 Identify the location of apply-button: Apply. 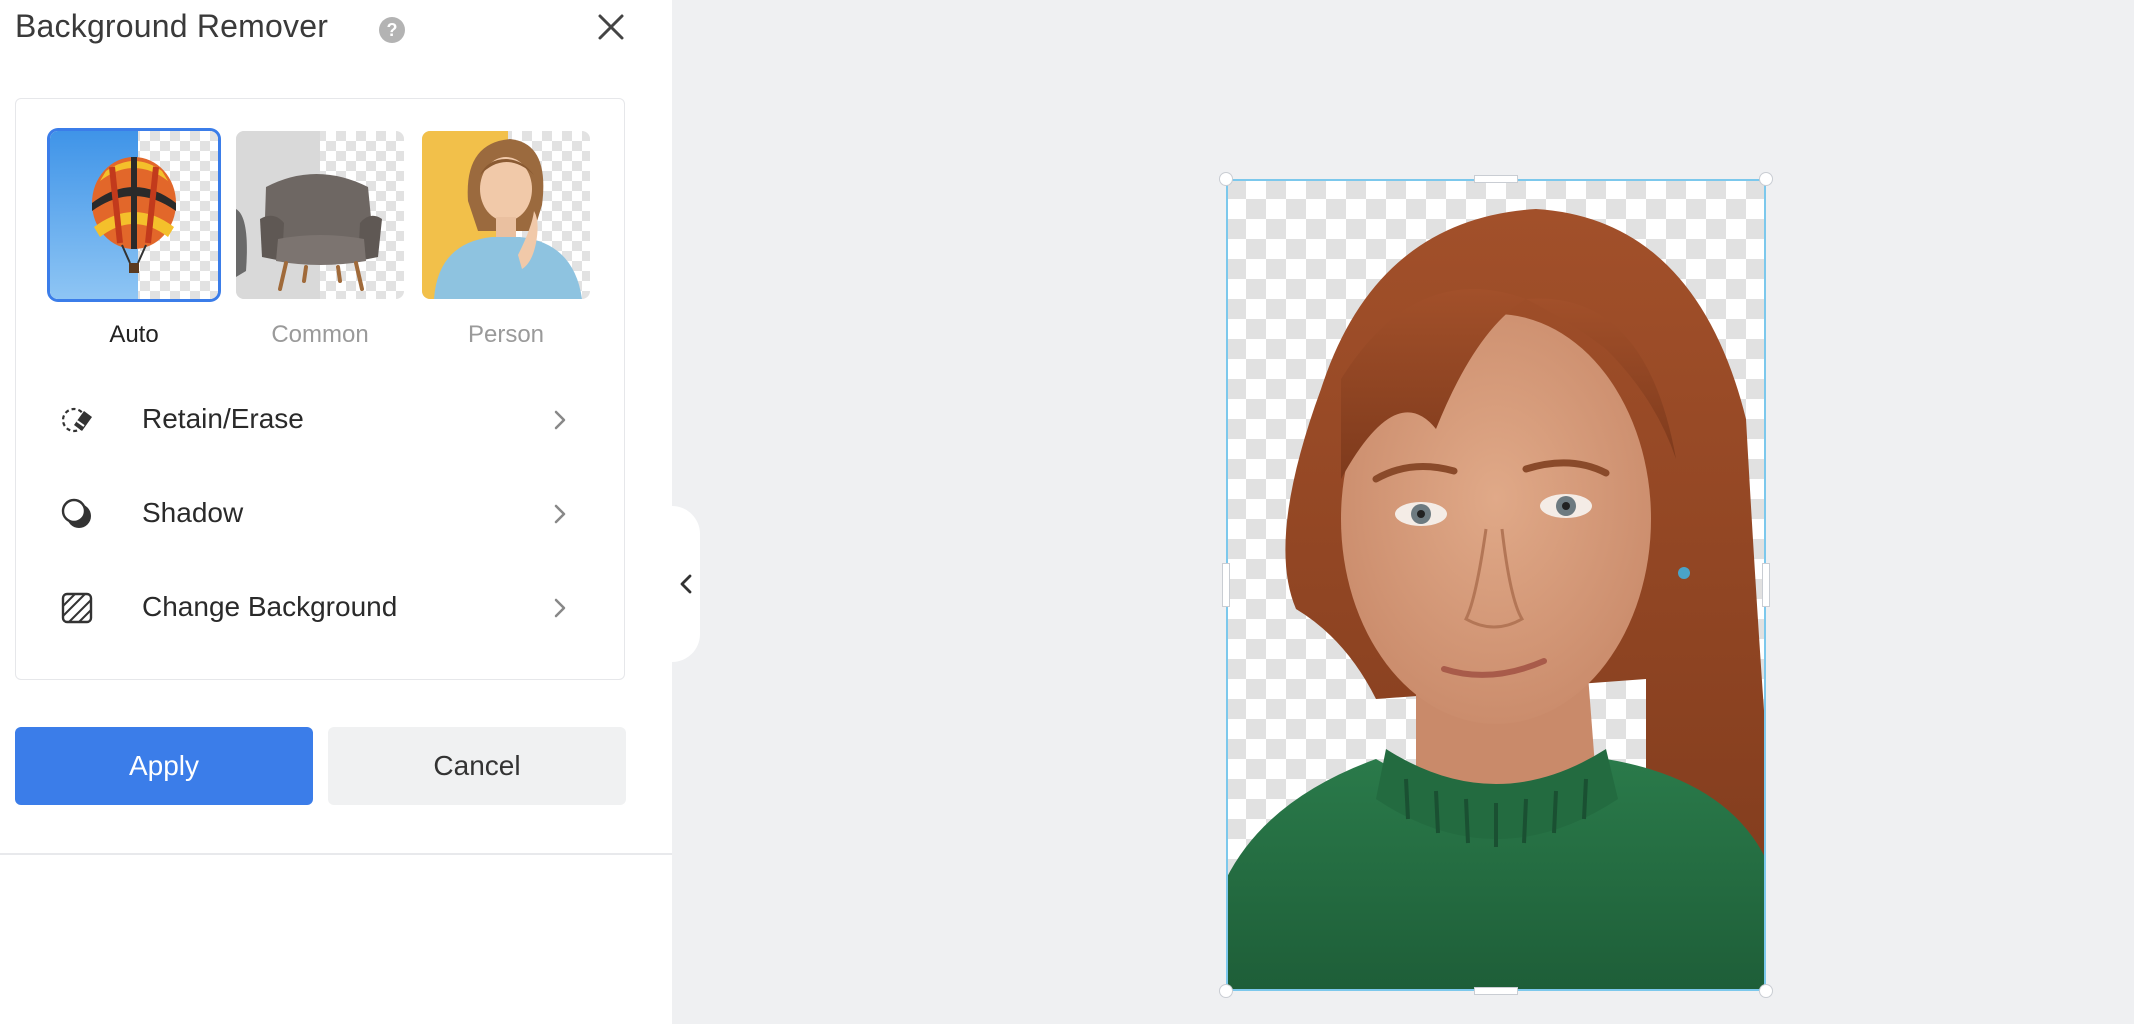
(164, 766).